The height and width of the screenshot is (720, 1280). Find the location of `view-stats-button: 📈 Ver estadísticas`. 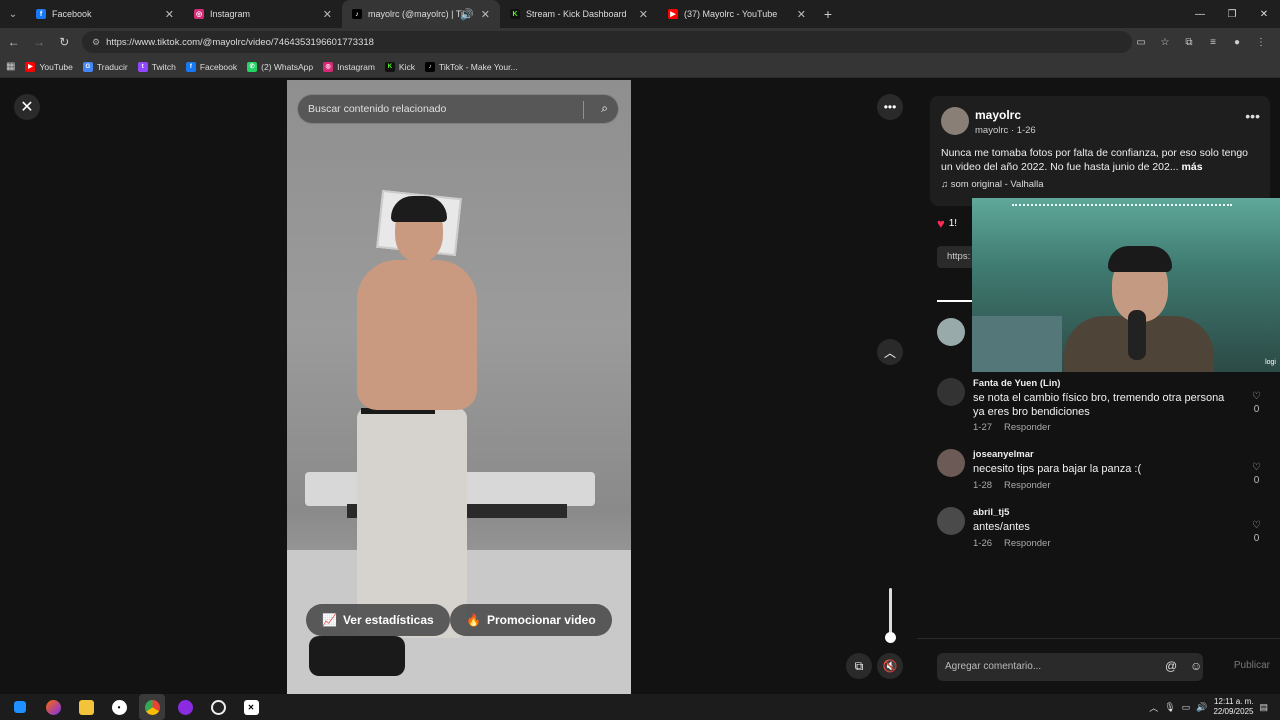

view-stats-button: 📈 Ver estadísticas is located at coordinates (378, 620).